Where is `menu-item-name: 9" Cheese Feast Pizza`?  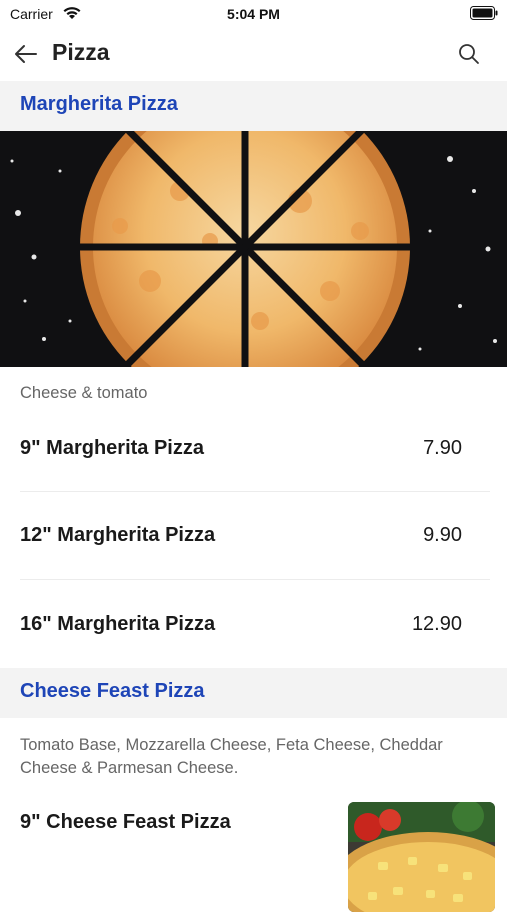 menu-item-name: 9" Cheese Feast Pizza is located at coordinates (125, 822).